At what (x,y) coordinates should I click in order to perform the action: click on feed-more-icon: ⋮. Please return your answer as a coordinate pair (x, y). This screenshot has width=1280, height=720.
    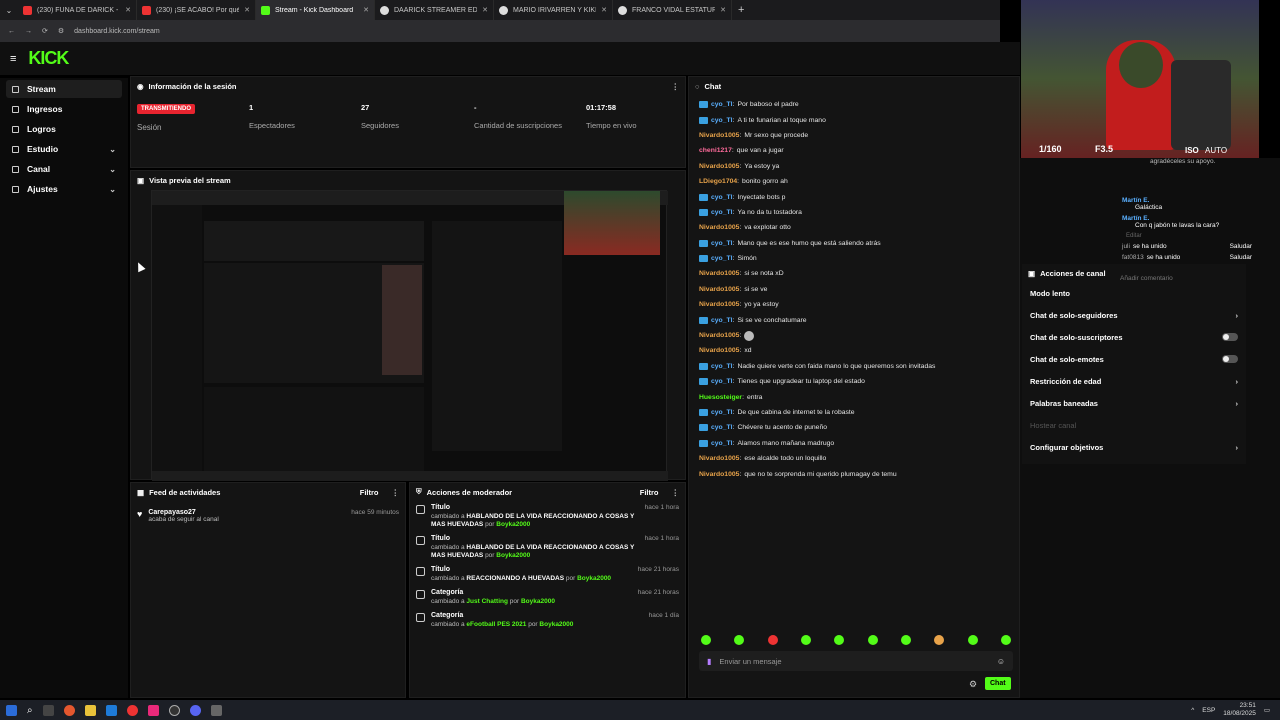
    Looking at the image, I should click on (396, 492).